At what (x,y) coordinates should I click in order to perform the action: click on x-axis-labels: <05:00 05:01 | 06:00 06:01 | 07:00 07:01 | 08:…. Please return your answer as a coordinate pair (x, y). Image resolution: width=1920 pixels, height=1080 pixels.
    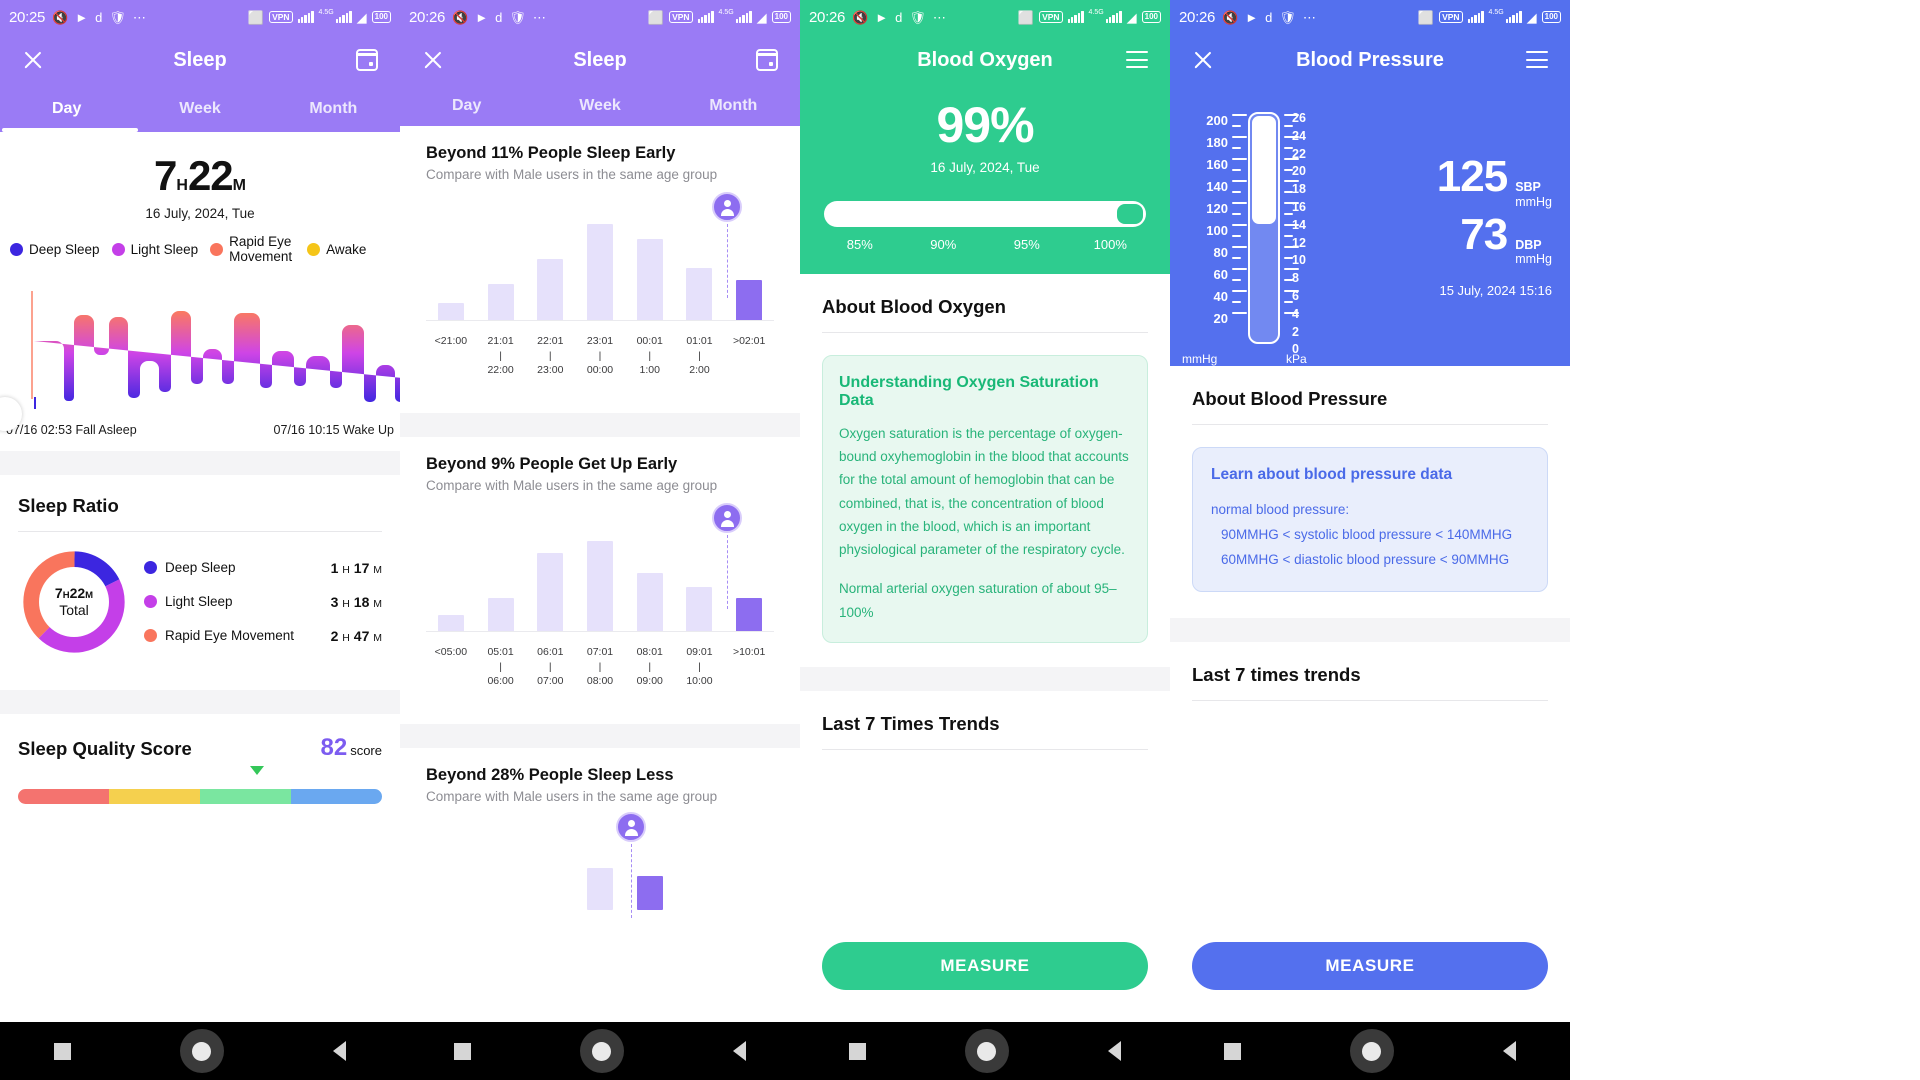
    Looking at the image, I should click on (600, 666).